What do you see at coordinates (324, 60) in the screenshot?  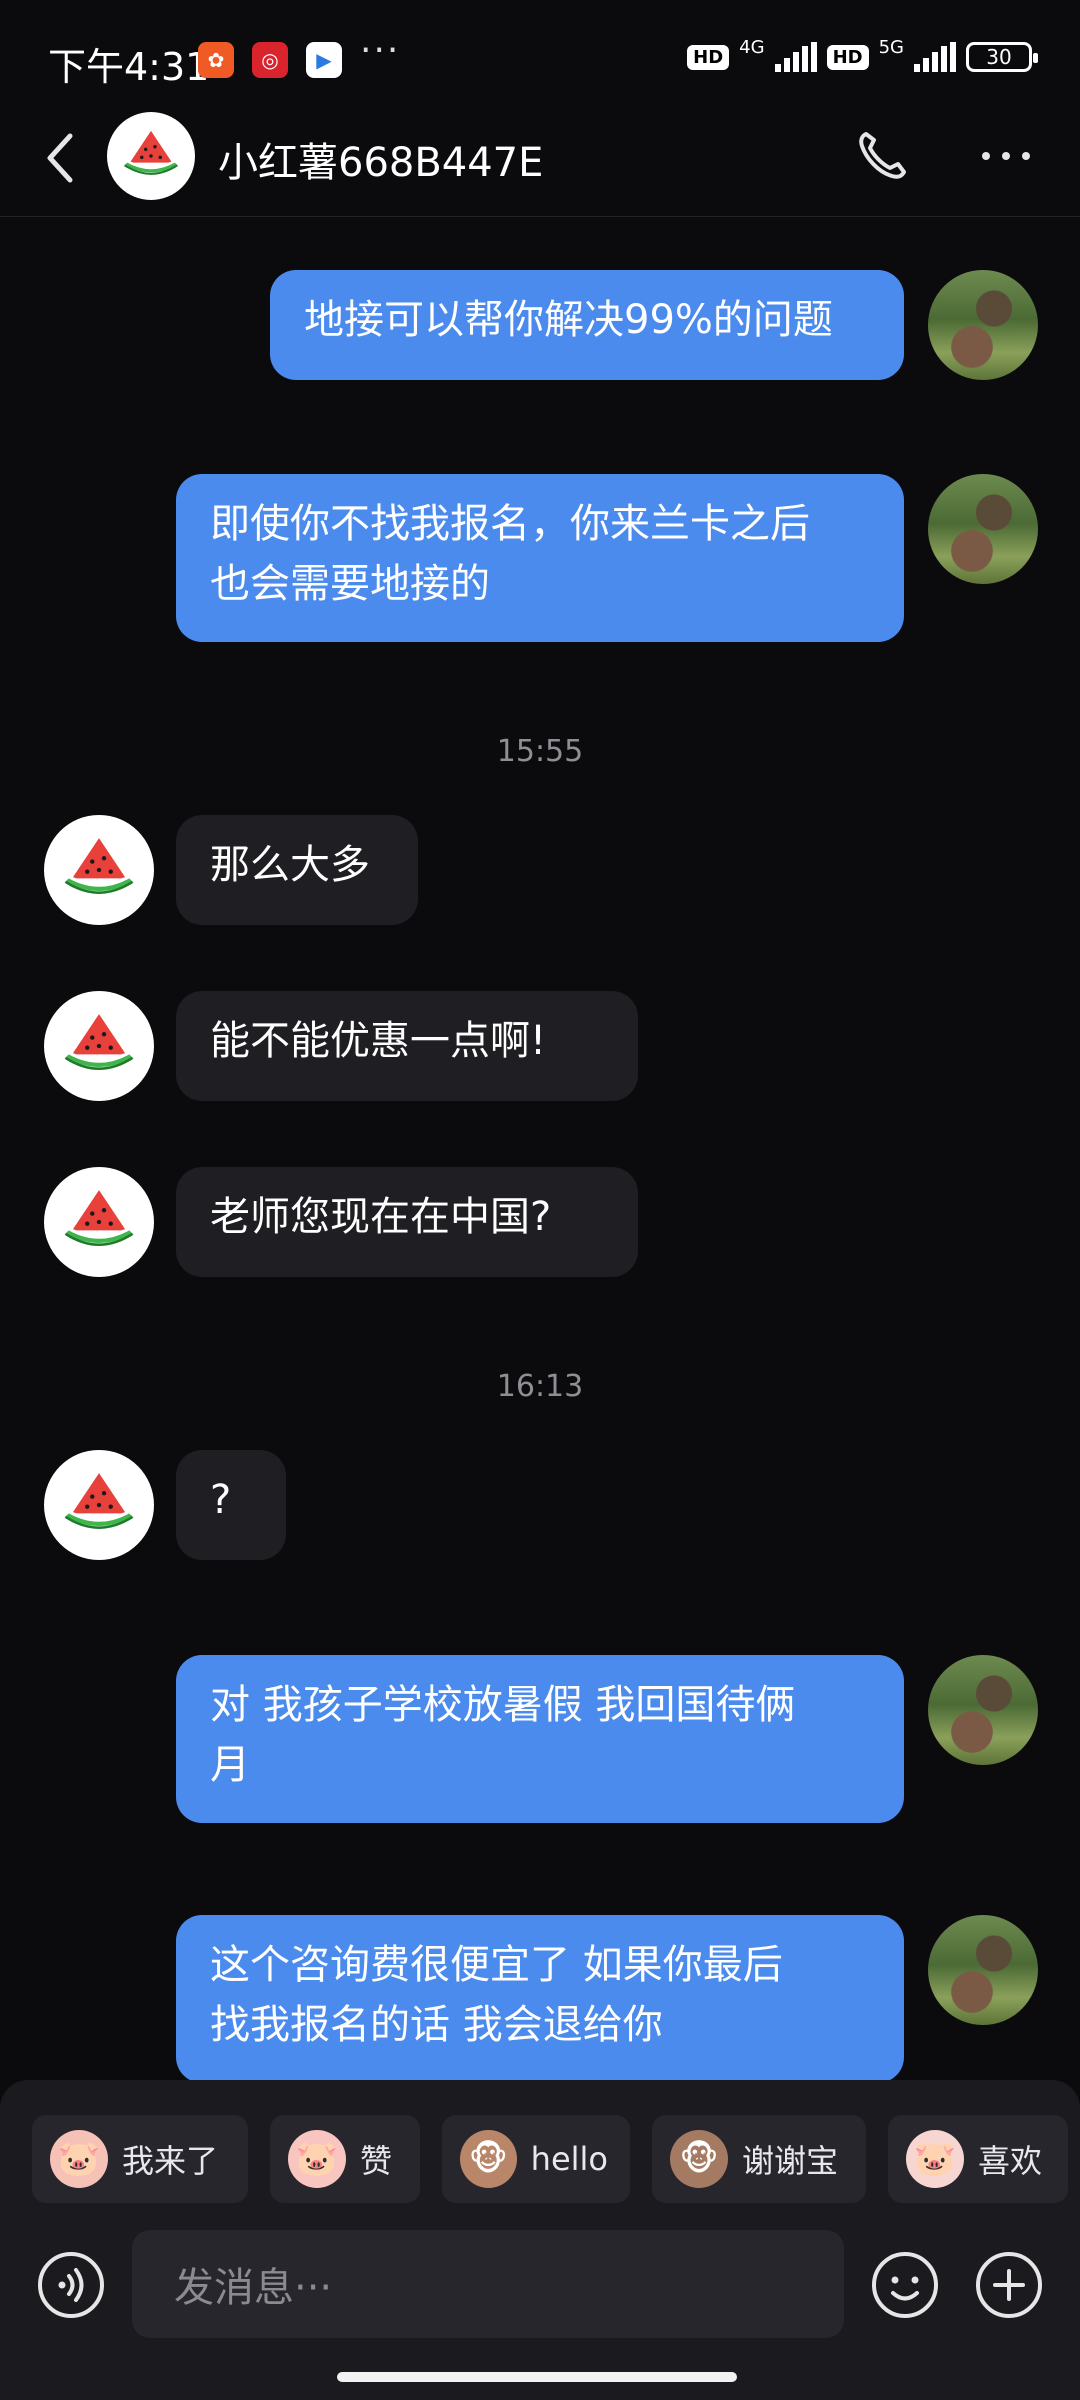 I see `play-store-icon: ▶` at bounding box center [324, 60].